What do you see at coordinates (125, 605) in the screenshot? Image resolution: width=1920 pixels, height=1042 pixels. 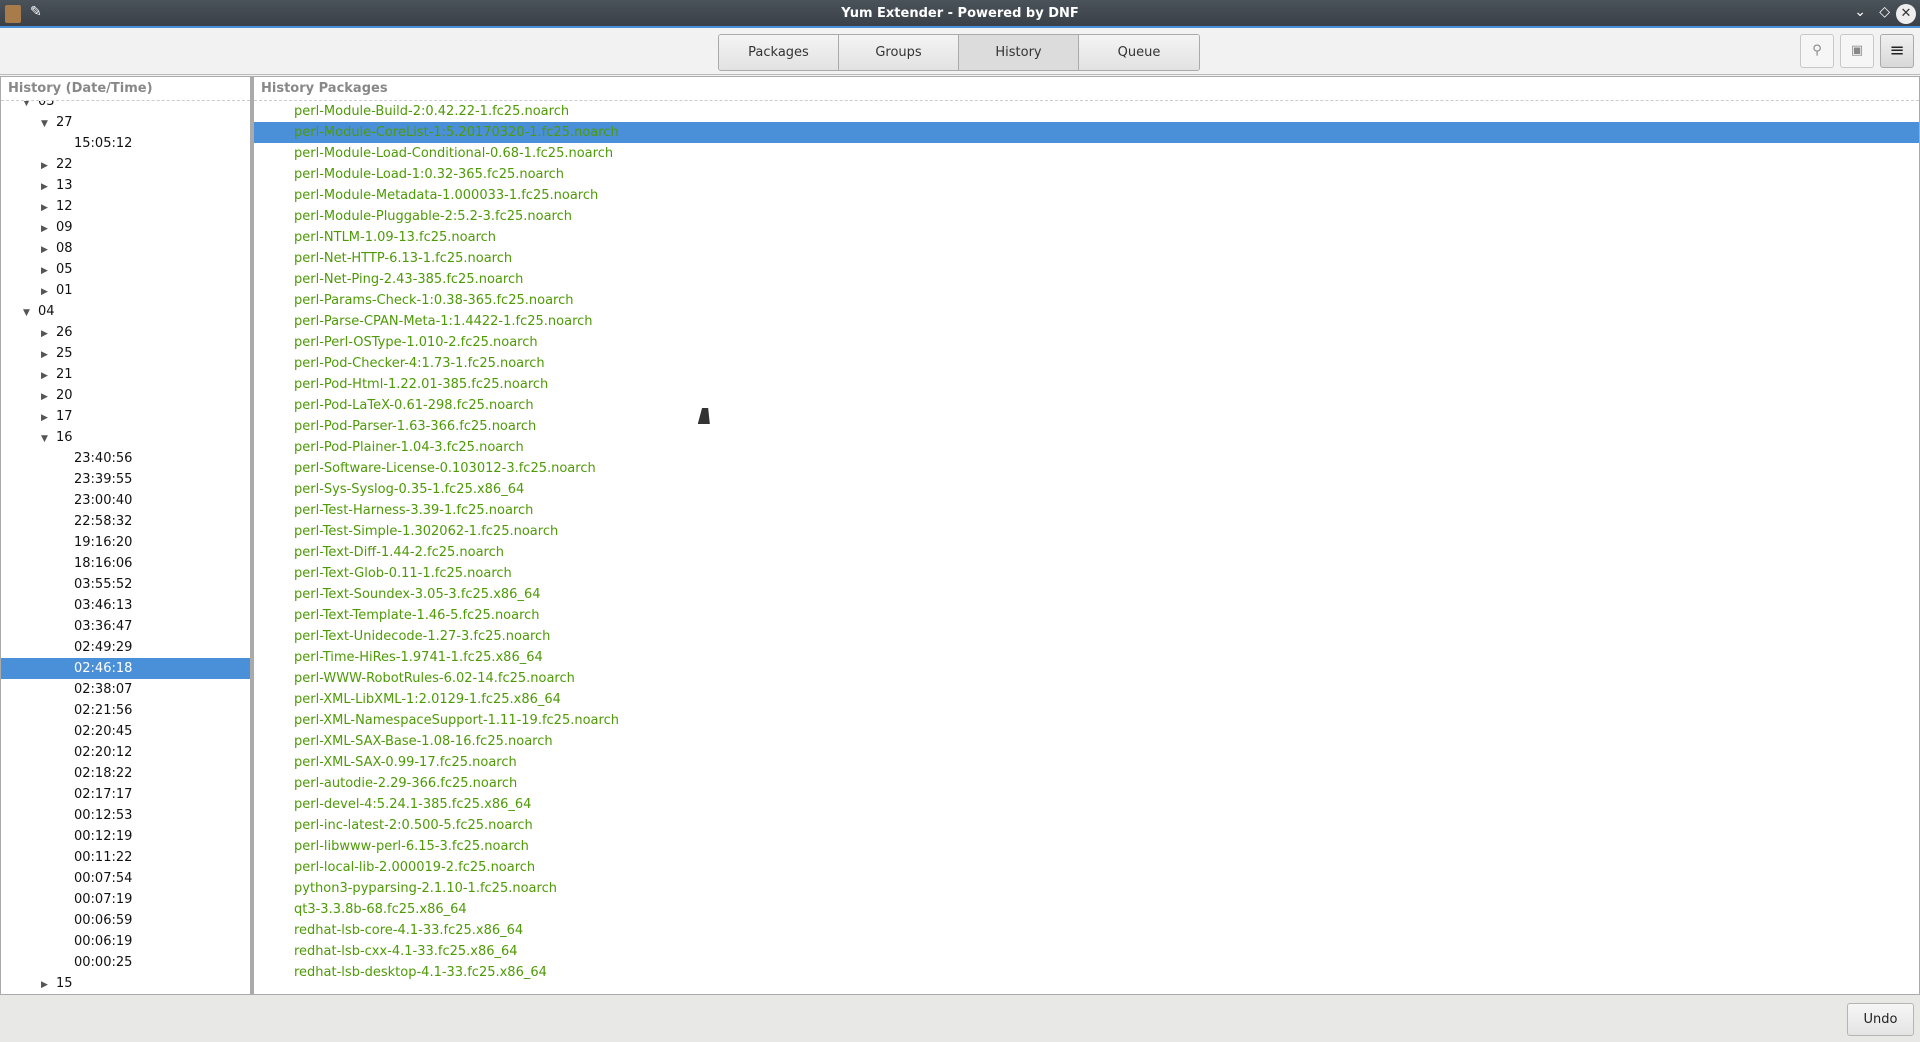 I see `tree-item: 03:46:13` at bounding box center [125, 605].